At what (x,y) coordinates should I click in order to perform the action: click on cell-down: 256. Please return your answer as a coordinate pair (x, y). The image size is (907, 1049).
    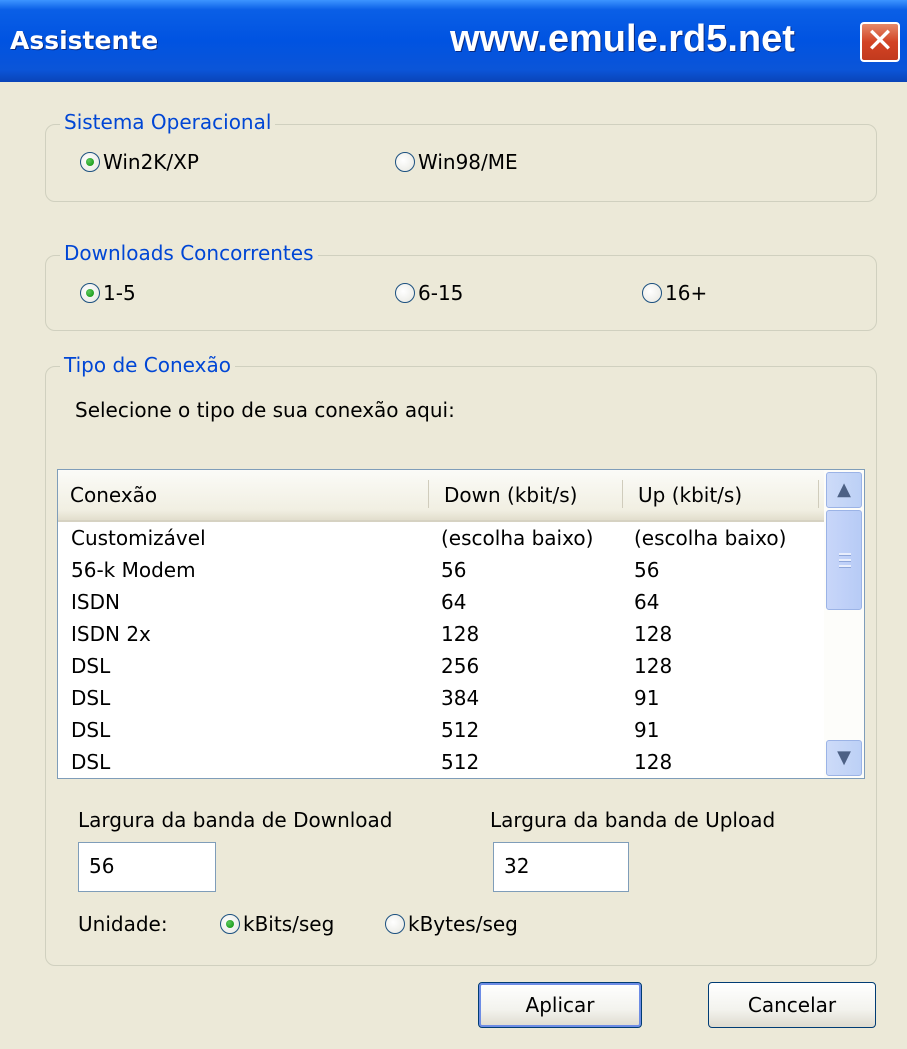
    Looking at the image, I should click on (460, 666).